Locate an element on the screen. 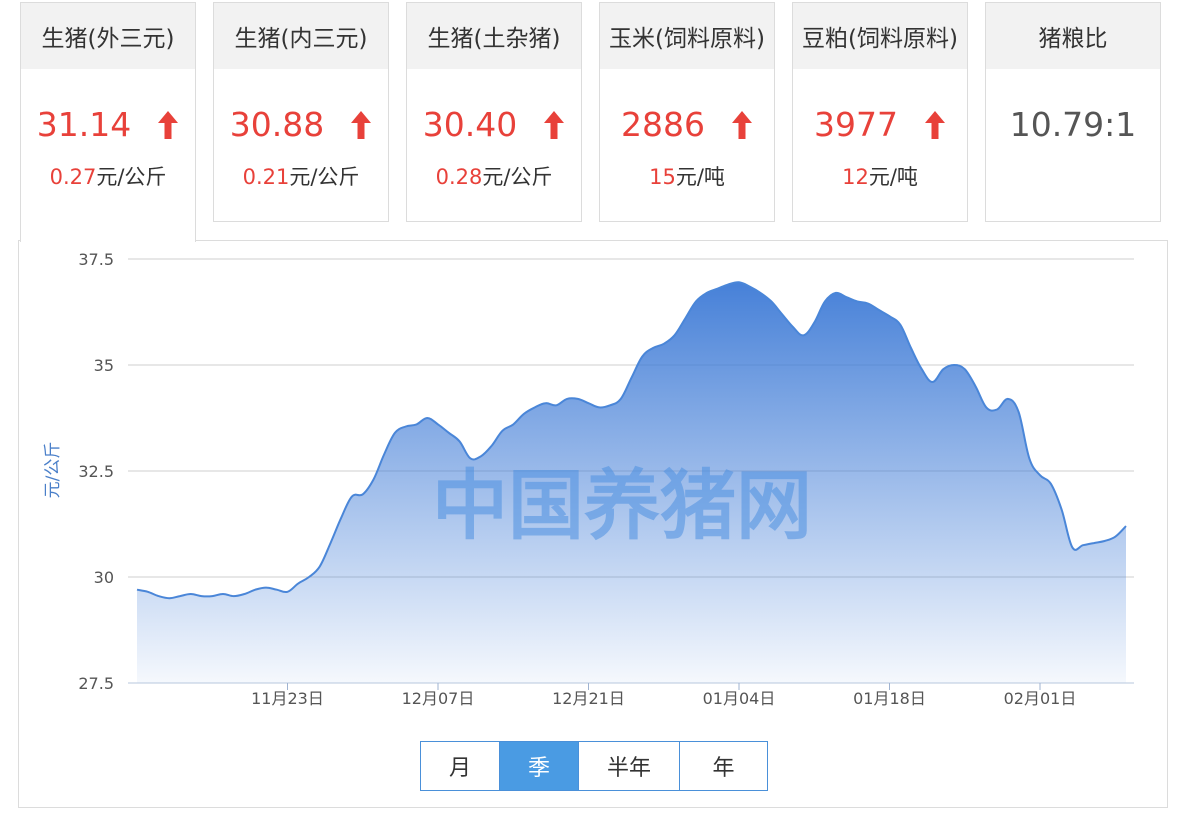 This screenshot has height=824, width=1200. period-button-3: 年 is located at coordinates (723, 766).